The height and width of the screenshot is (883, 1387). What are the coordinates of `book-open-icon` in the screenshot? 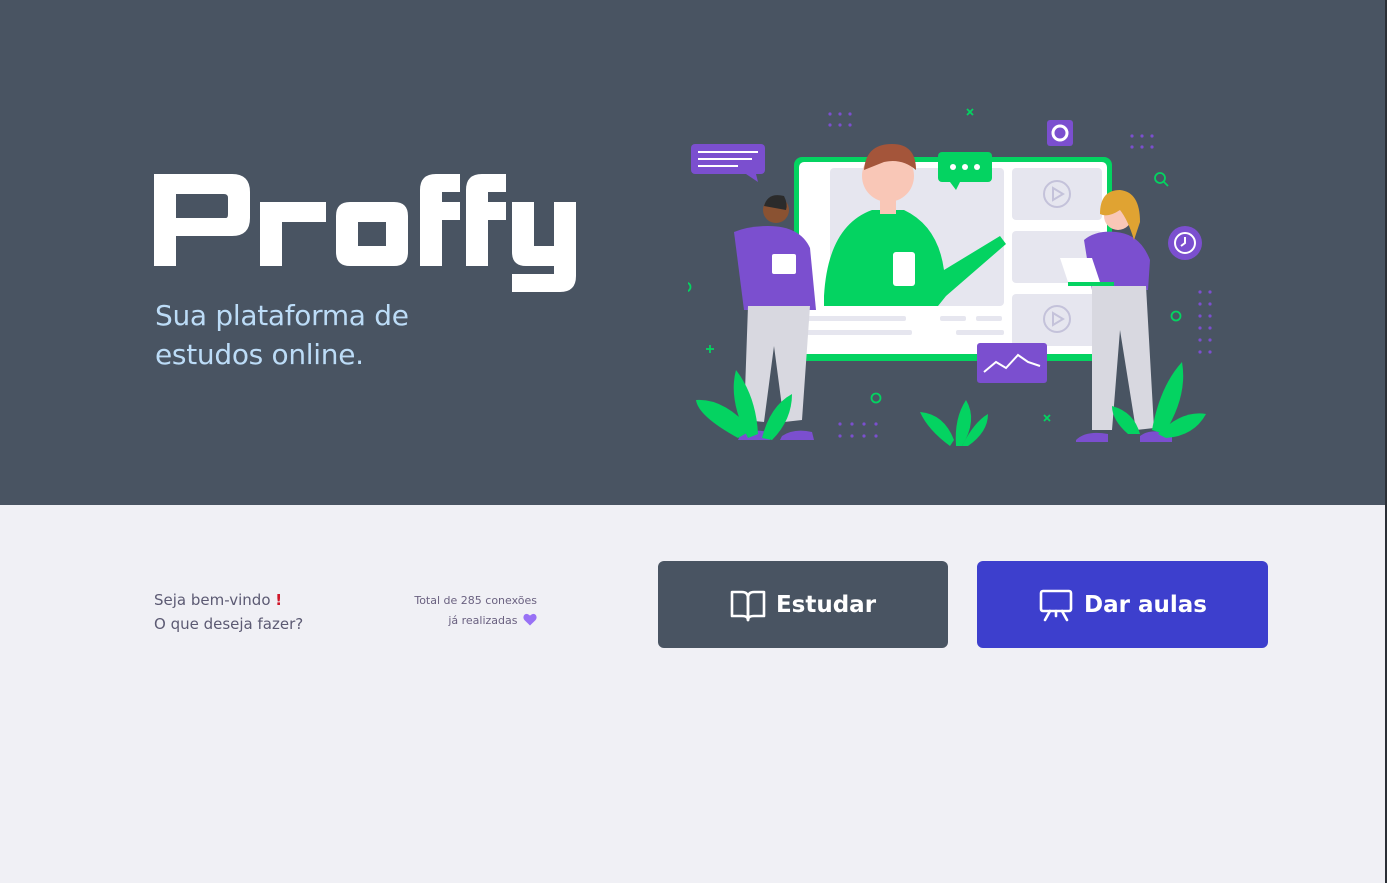 It's located at (748, 605).